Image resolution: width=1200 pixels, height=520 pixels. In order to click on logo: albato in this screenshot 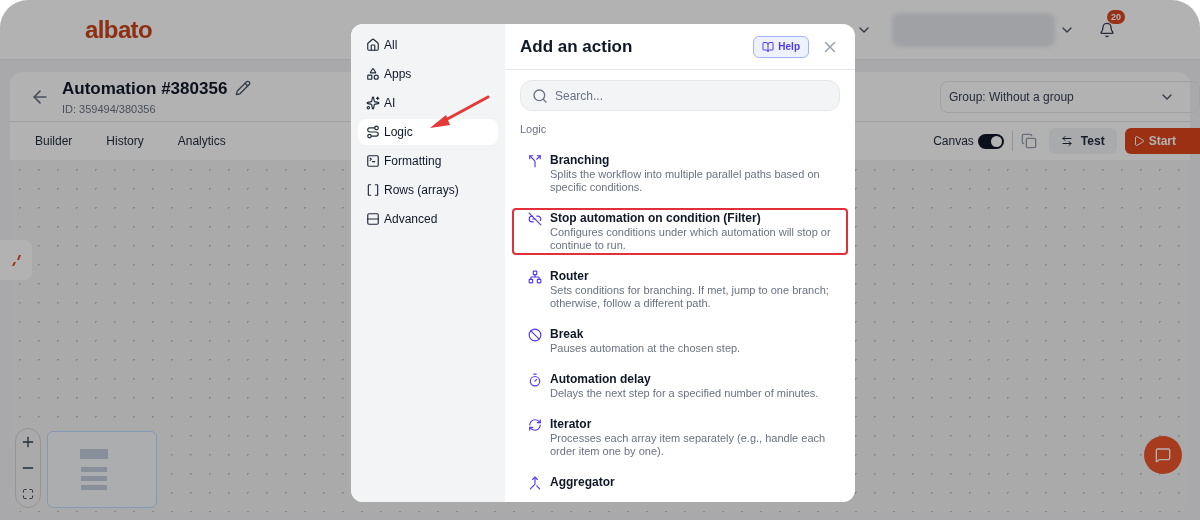, I will do `click(119, 29)`.